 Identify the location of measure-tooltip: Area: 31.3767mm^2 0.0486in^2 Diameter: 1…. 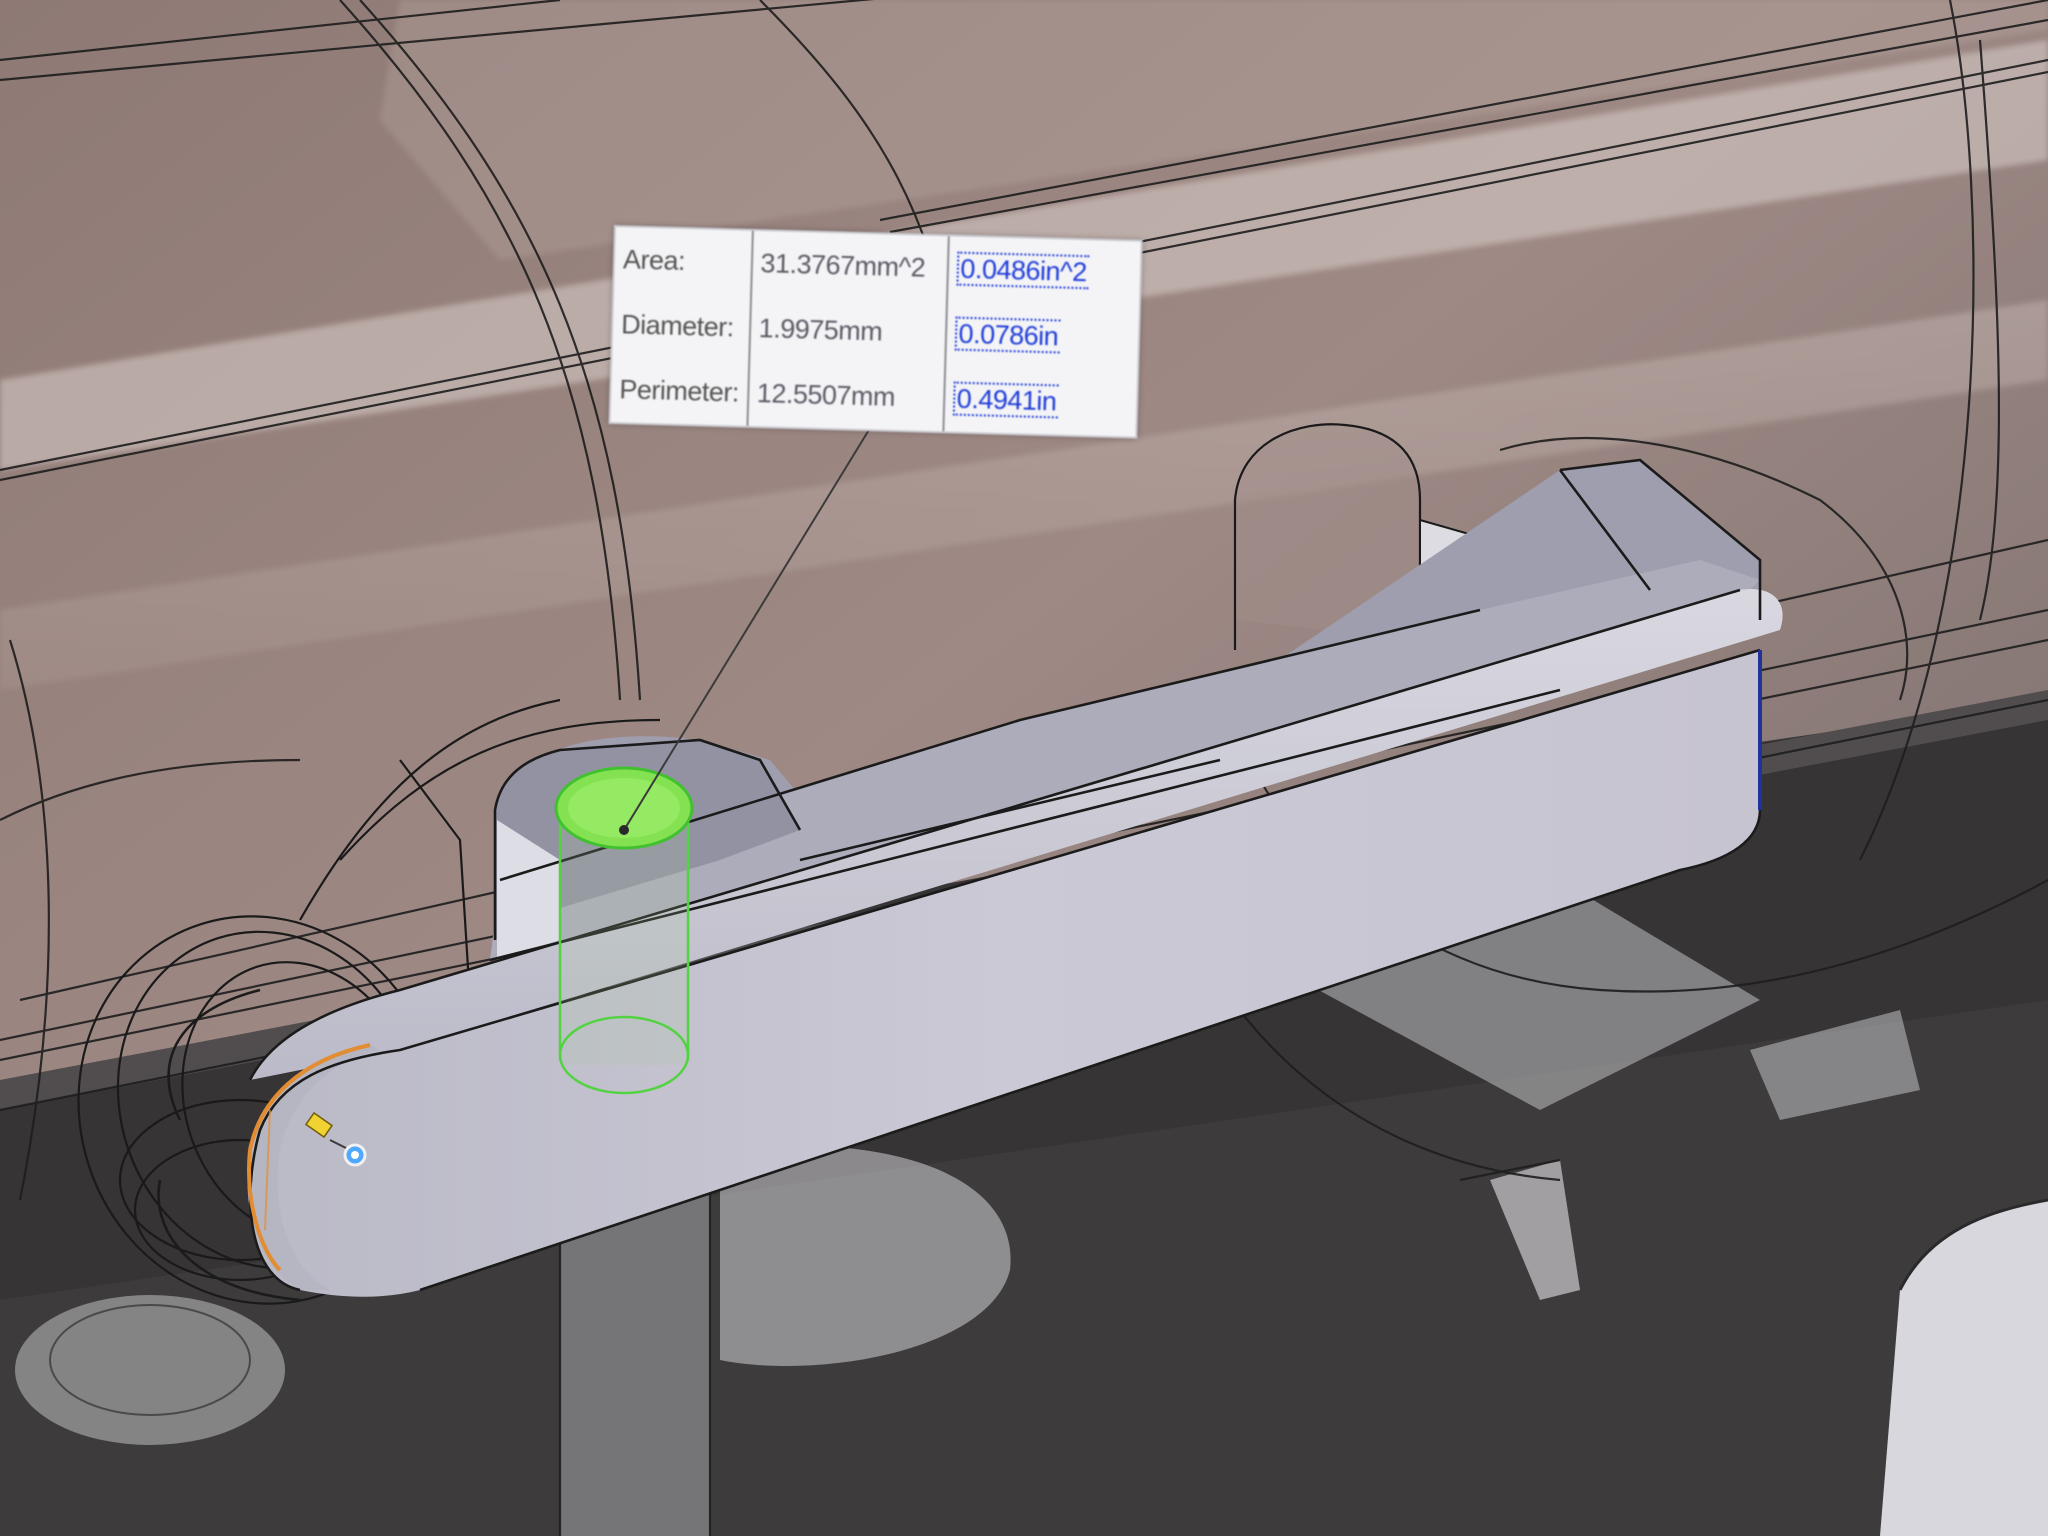
(875, 332).